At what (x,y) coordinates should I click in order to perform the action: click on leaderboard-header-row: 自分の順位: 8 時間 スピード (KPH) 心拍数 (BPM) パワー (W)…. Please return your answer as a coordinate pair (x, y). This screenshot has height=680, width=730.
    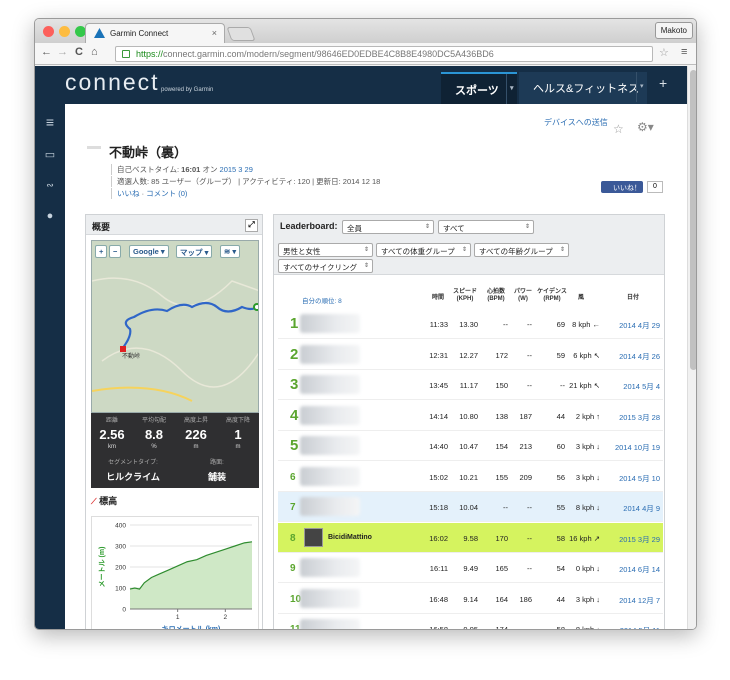
    Looking at the image, I should click on (470, 294).